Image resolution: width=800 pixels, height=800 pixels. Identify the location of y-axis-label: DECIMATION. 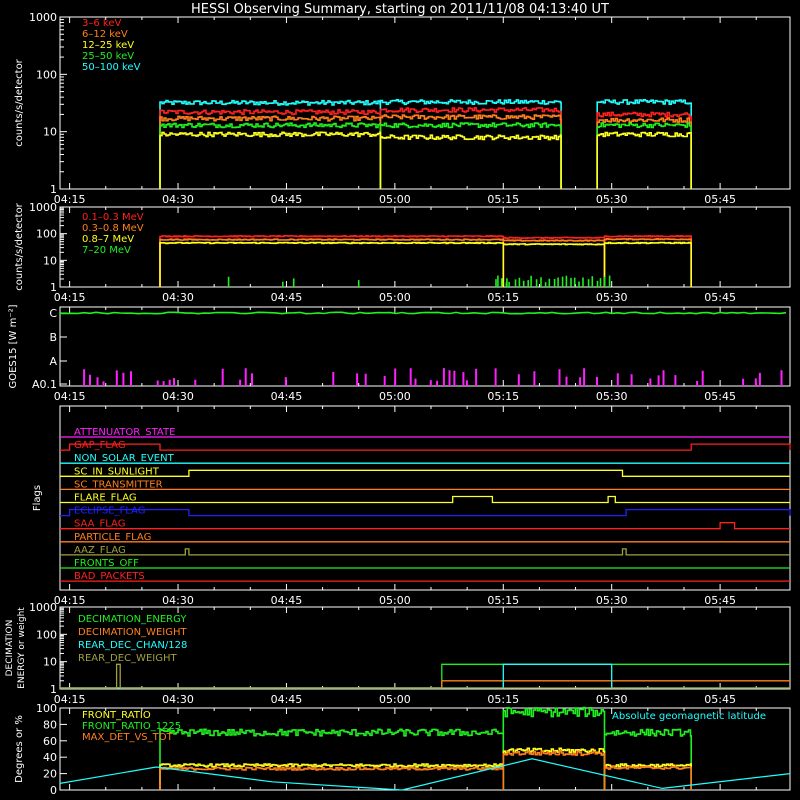
(10, 648).